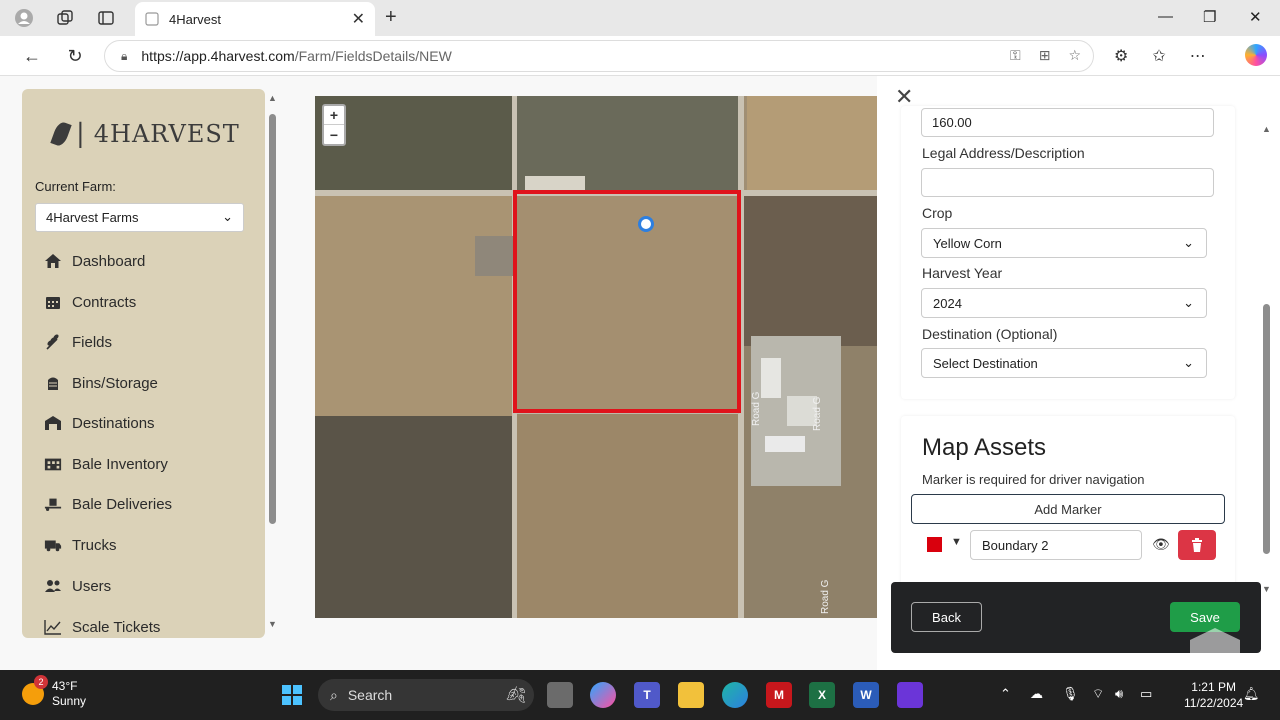 This screenshot has width=1280, height=720. I want to click on excel-icon: X, so click(822, 695).